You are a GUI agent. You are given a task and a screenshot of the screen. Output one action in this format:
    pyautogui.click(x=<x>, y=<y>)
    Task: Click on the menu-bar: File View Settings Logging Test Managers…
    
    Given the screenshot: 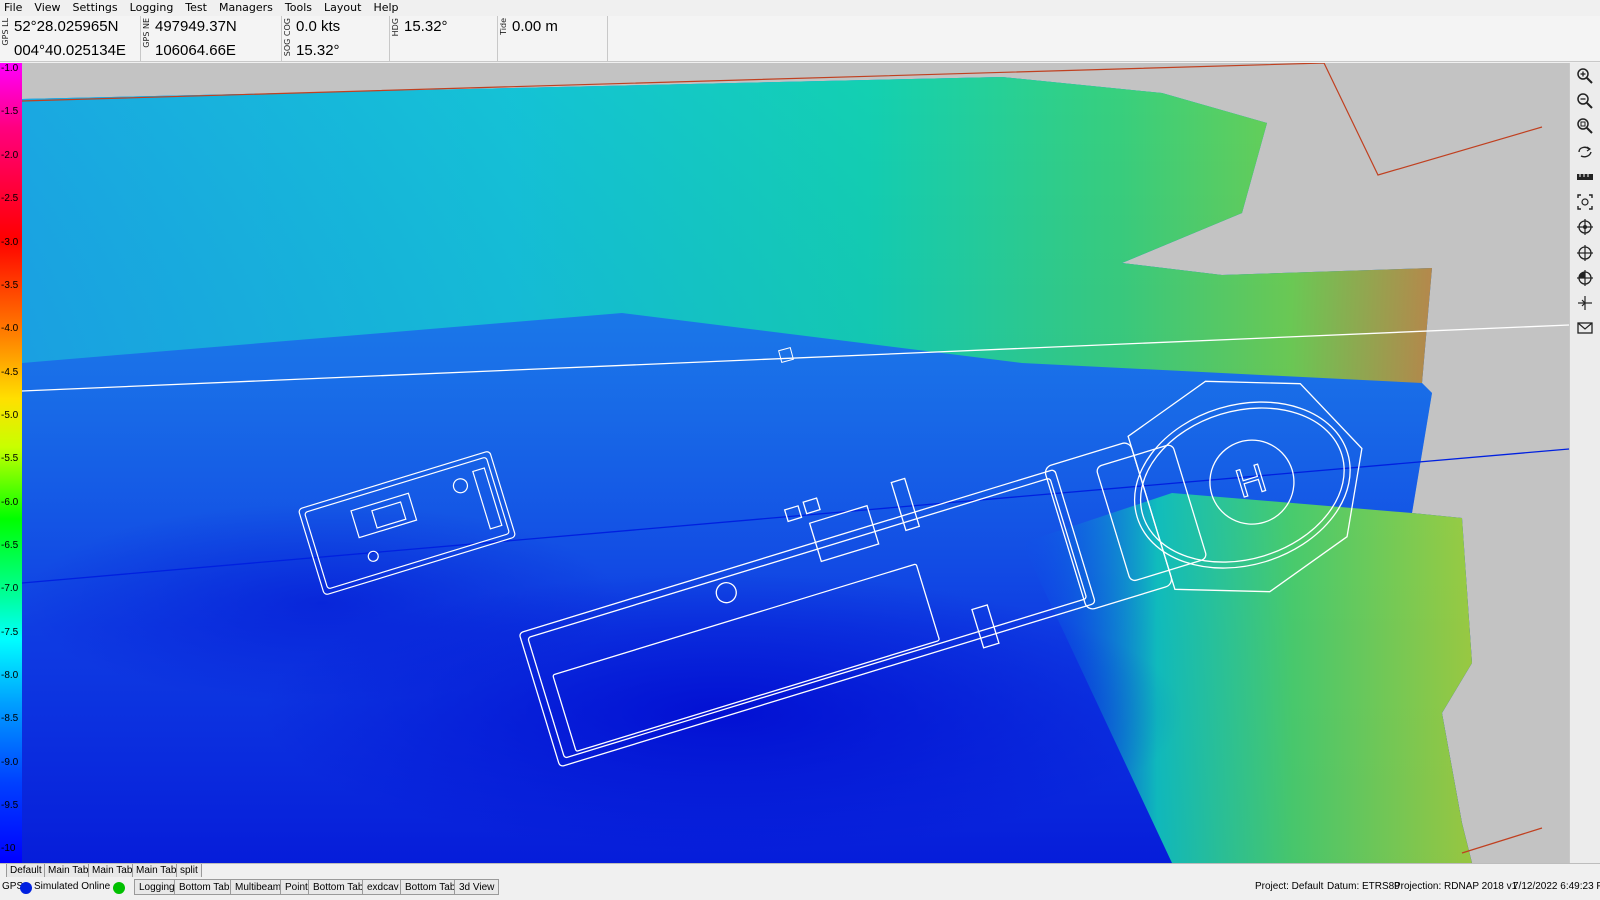 What is the action you would take?
    pyautogui.click(x=800, y=8)
    